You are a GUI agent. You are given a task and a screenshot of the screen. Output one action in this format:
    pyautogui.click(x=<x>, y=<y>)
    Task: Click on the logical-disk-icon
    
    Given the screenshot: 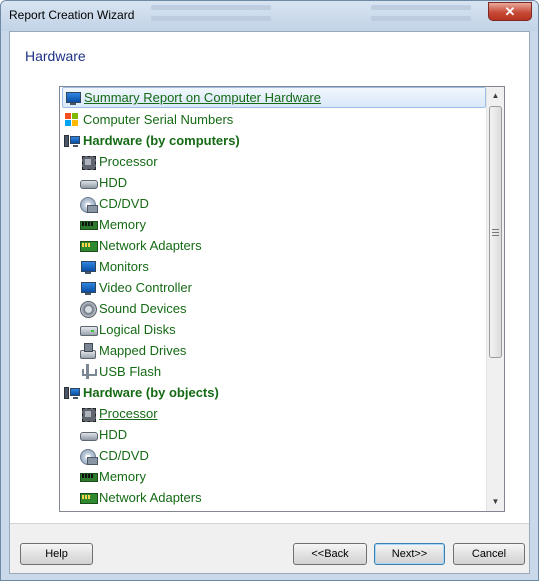 What is the action you would take?
    pyautogui.click(x=89, y=330)
    